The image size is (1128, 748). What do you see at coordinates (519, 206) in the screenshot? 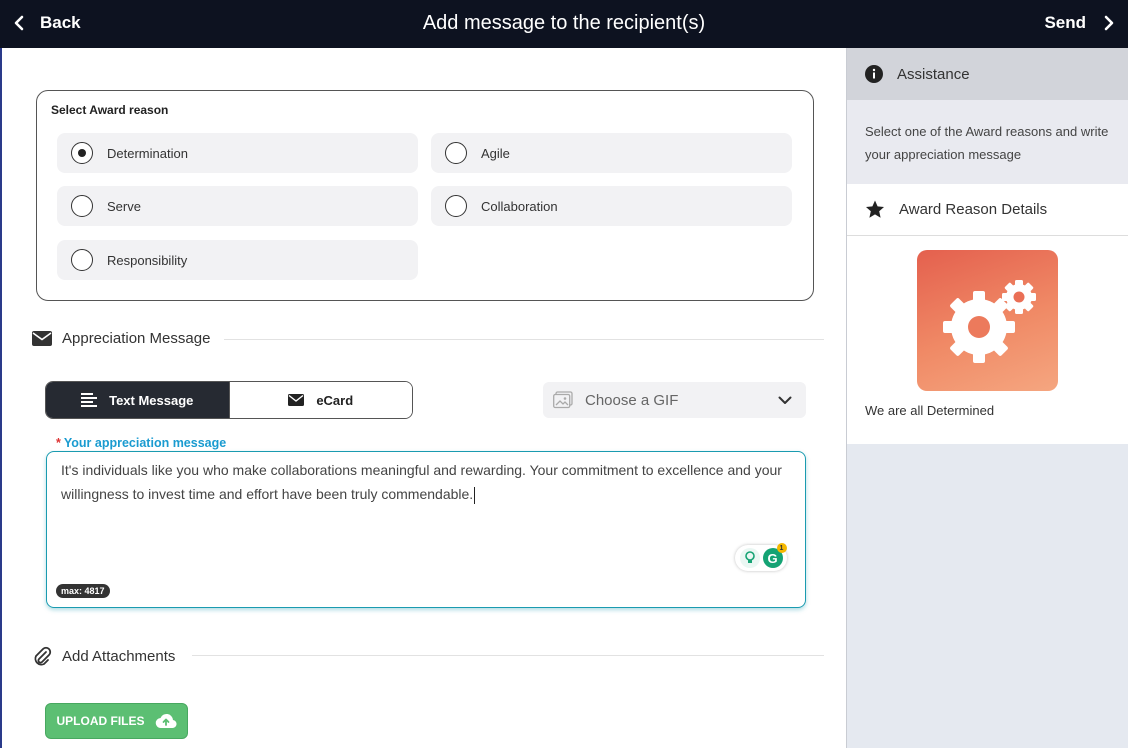
I see `award-option-label: Collaboration` at bounding box center [519, 206].